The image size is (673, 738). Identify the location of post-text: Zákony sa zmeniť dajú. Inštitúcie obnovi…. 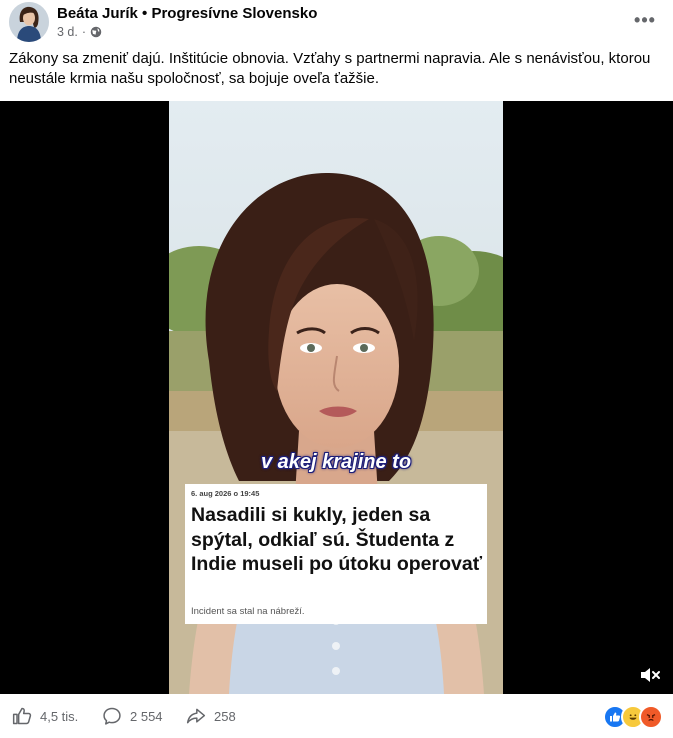
(330, 68).